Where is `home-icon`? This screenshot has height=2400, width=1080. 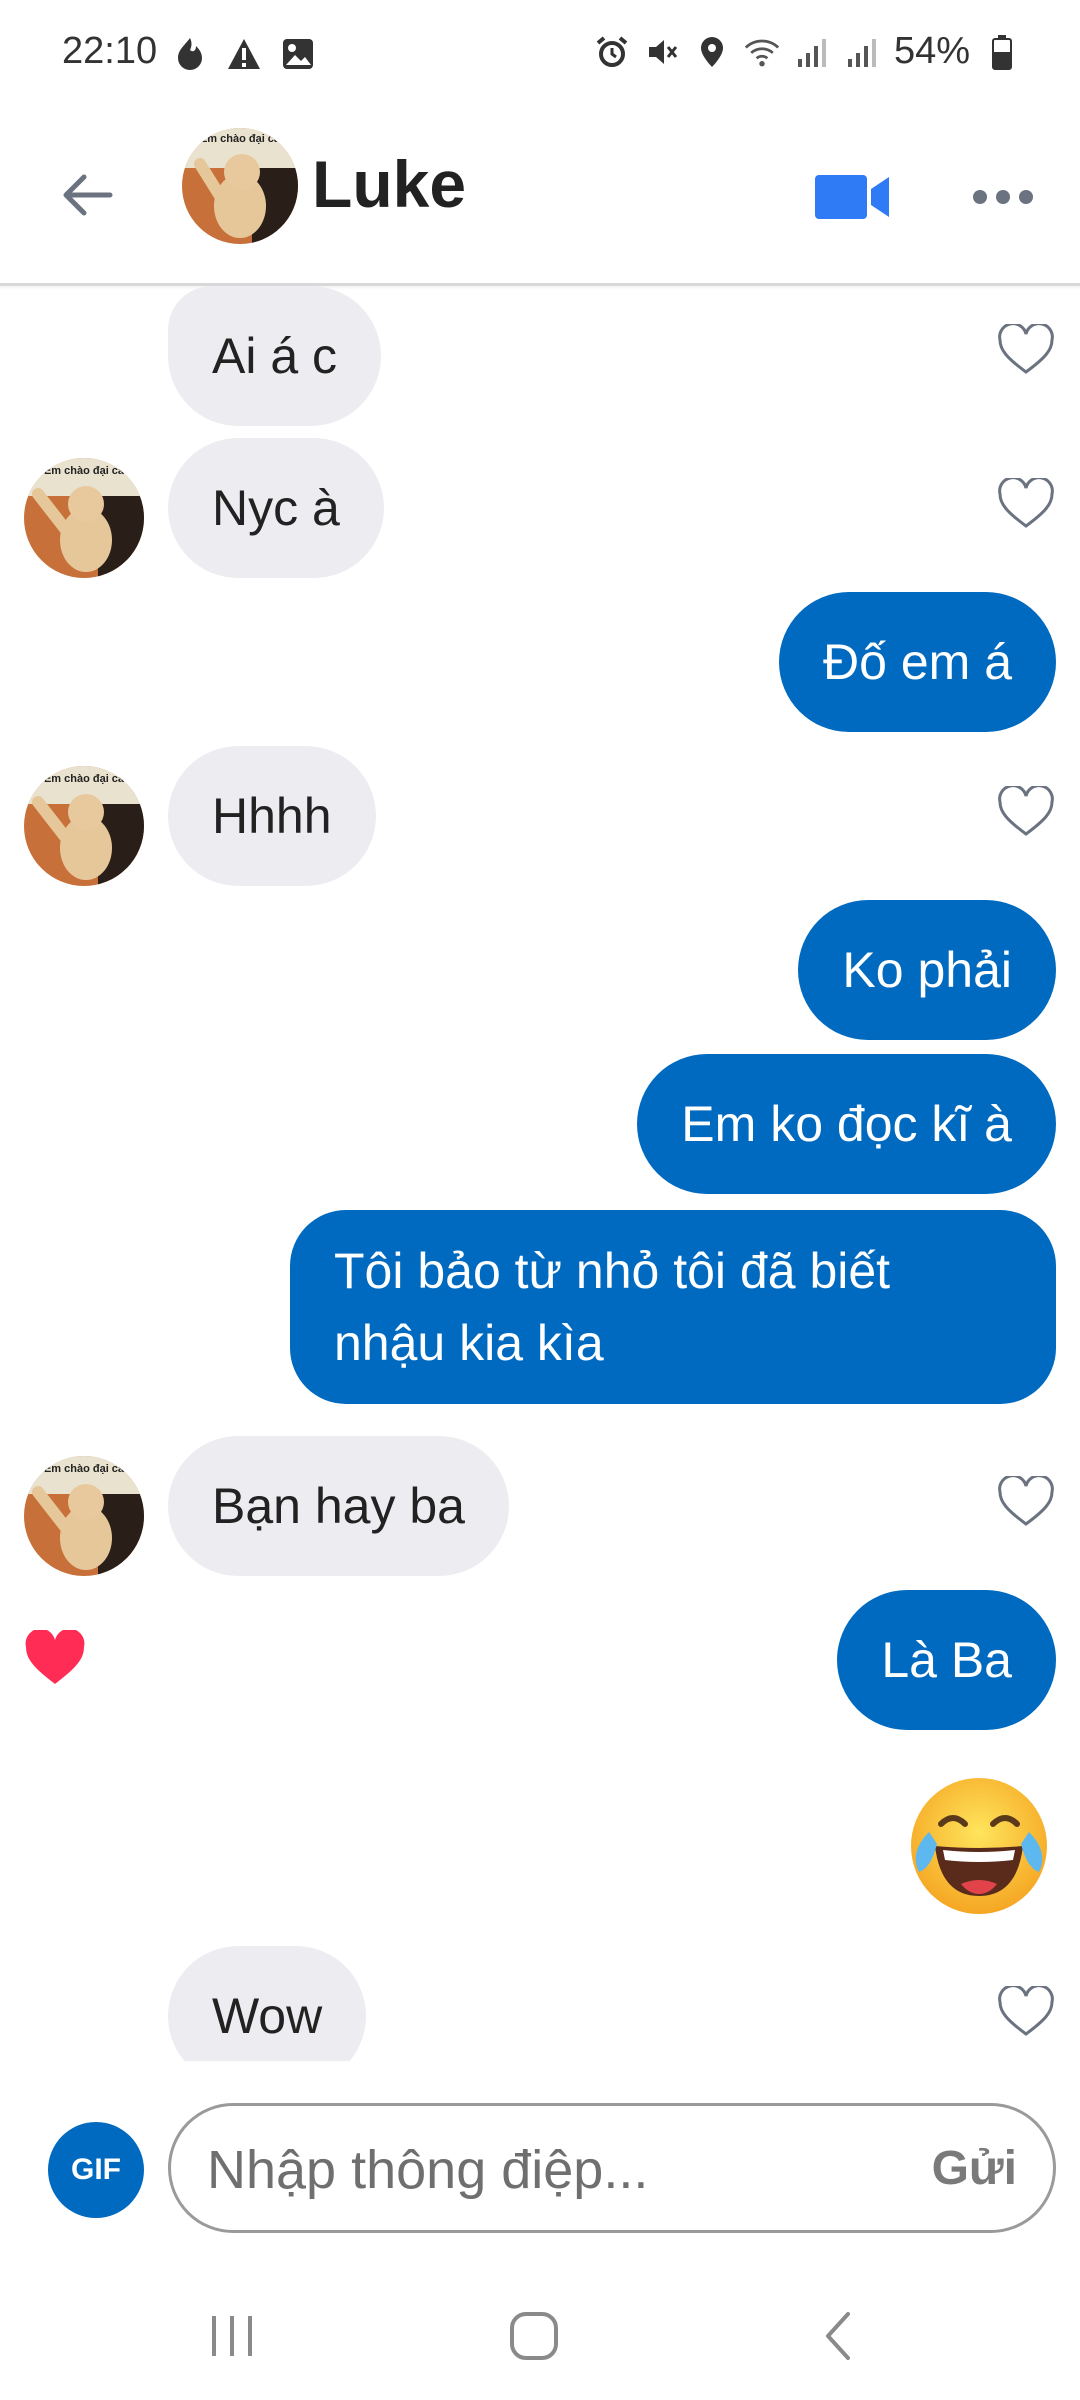 home-icon is located at coordinates (534, 2336).